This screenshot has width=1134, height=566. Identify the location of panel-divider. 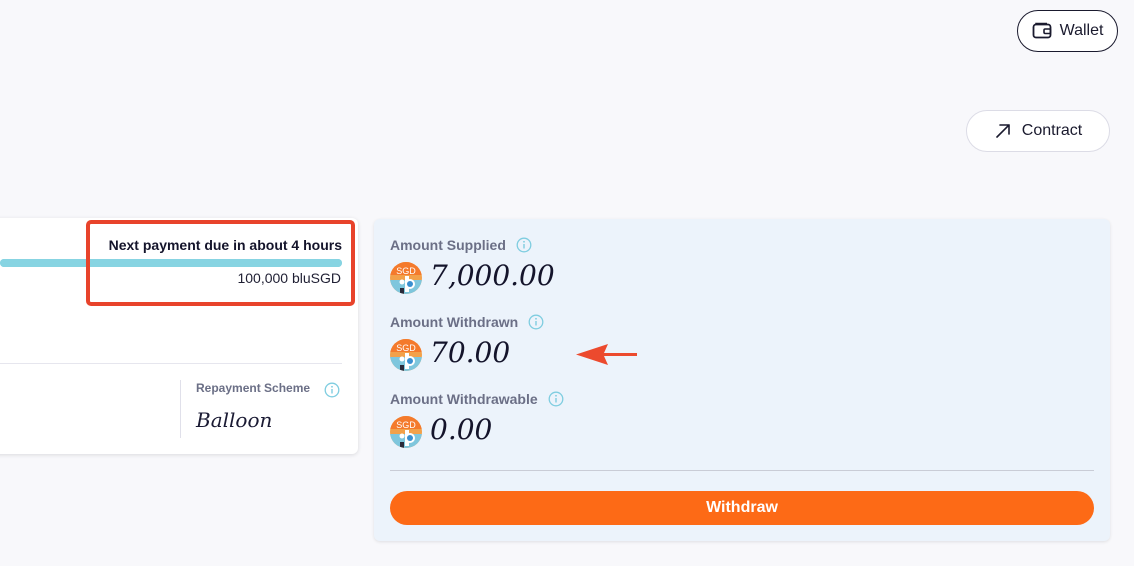
(742, 470).